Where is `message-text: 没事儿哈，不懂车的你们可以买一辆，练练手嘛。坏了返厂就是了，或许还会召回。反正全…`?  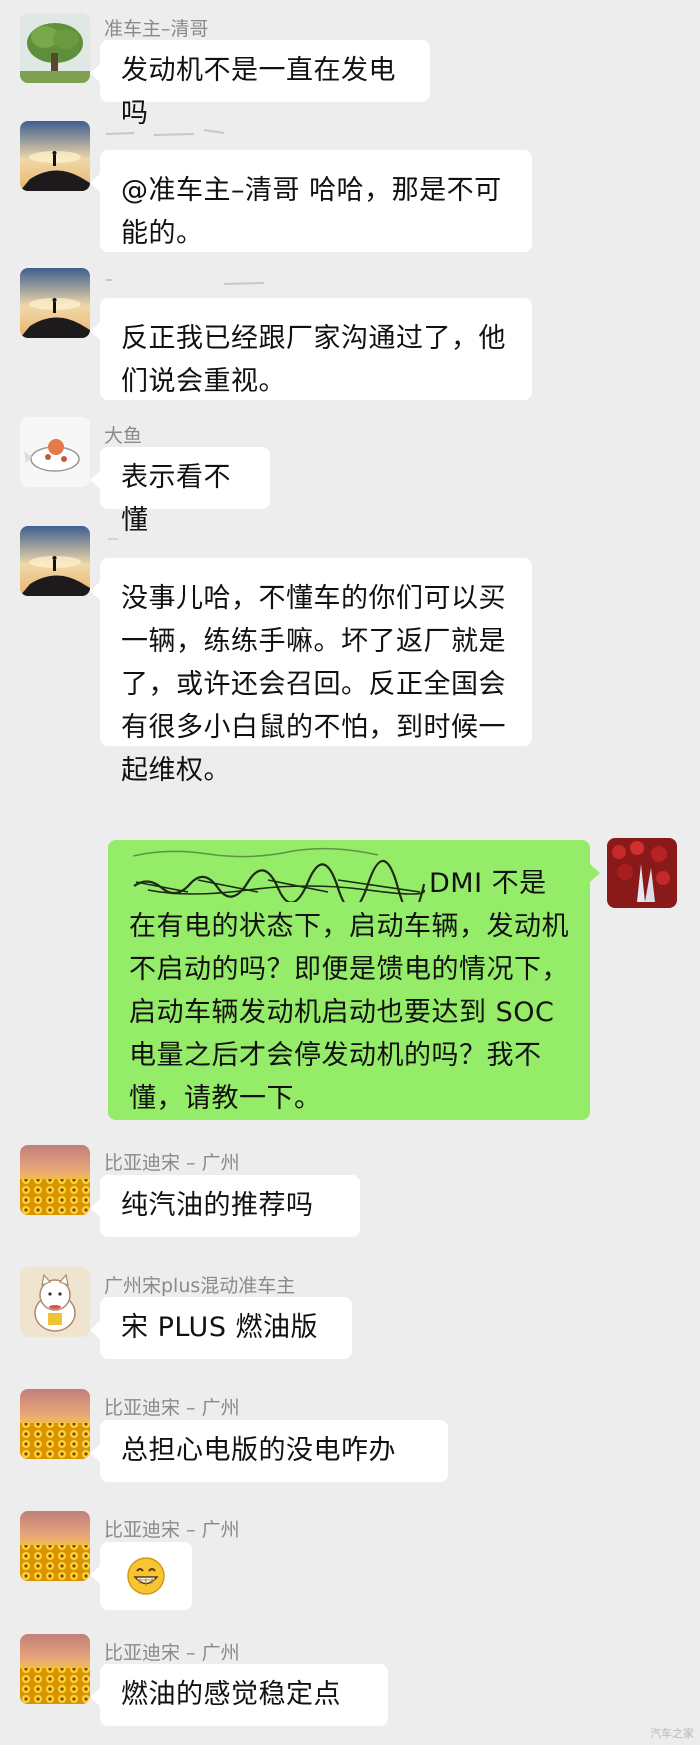
message-text: 没事儿哈，不懂车的你们可以买一辆，练练手嘛。坏了返厂就是了，或许还会召回。反正全… is located at coordinates (313, 684).